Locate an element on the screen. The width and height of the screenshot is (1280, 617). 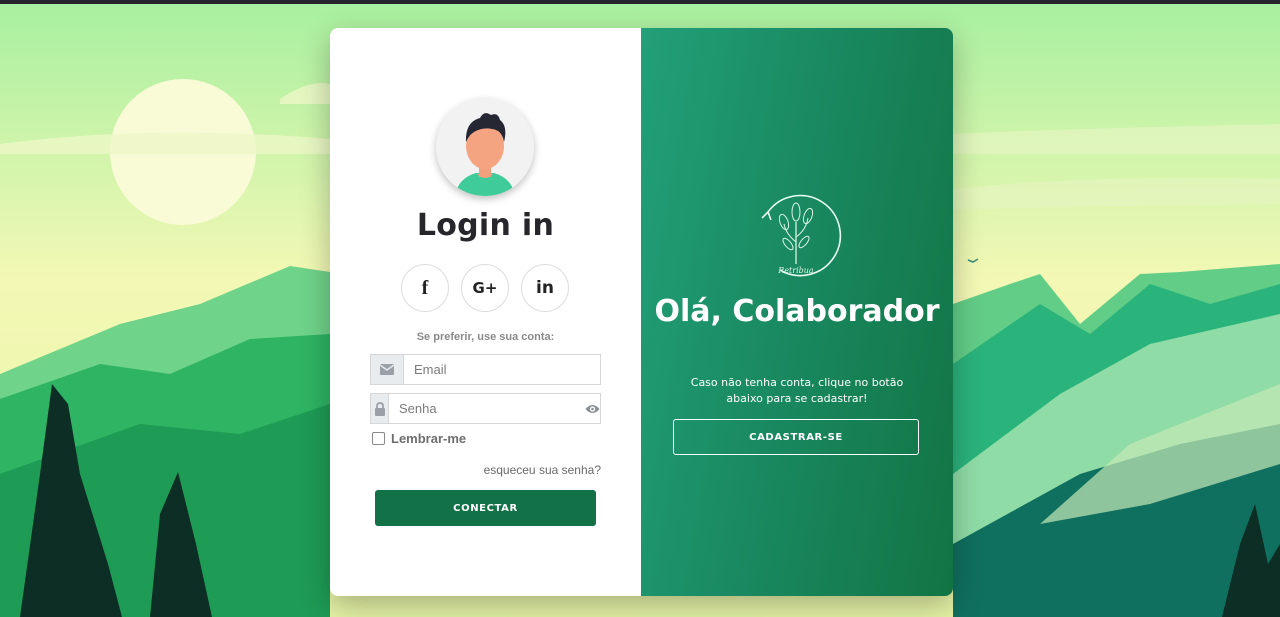
remember-me-label: Lembrar-me is located at coordinates (429, 438).